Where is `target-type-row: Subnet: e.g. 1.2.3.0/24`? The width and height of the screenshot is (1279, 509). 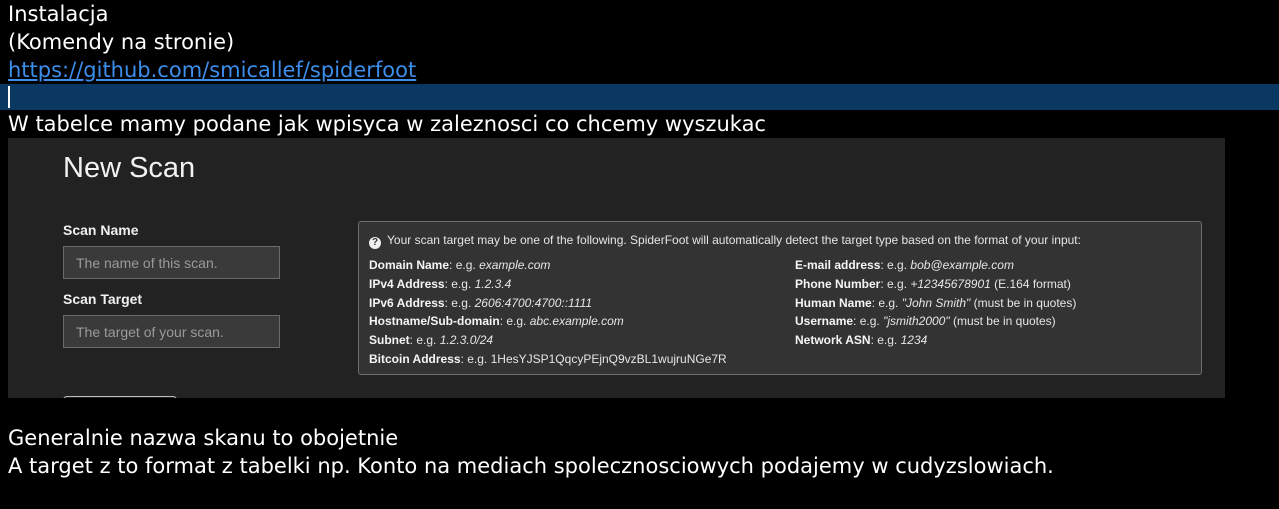
target-type-row: Subnet: e.g. 1.2.3.0/24 is located at coordinates (548, 340).